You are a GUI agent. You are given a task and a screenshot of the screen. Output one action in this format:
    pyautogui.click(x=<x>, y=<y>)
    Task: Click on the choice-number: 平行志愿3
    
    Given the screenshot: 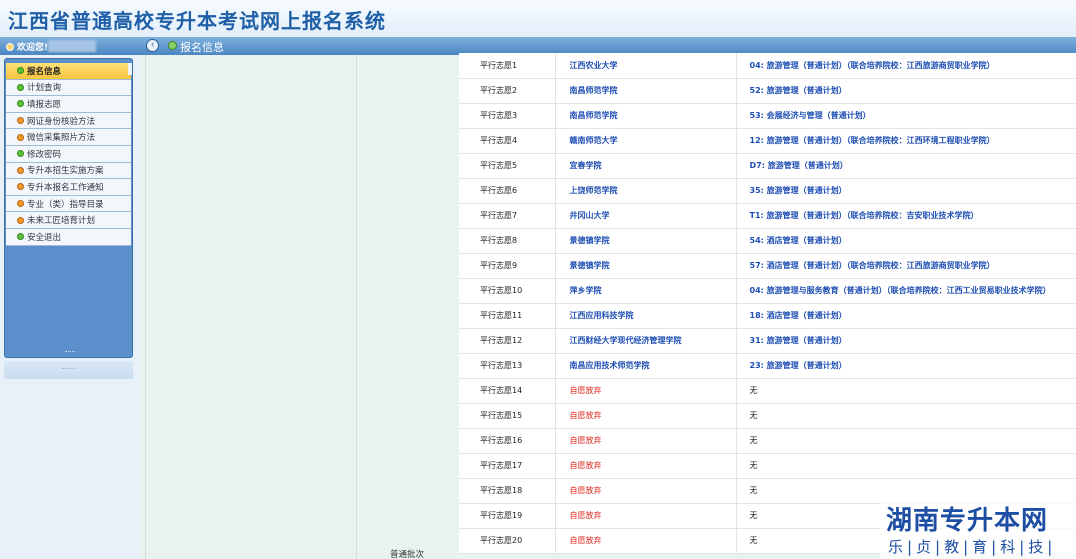 What is the action you would take?
    pyautogui.click(x=507, y=116)
    